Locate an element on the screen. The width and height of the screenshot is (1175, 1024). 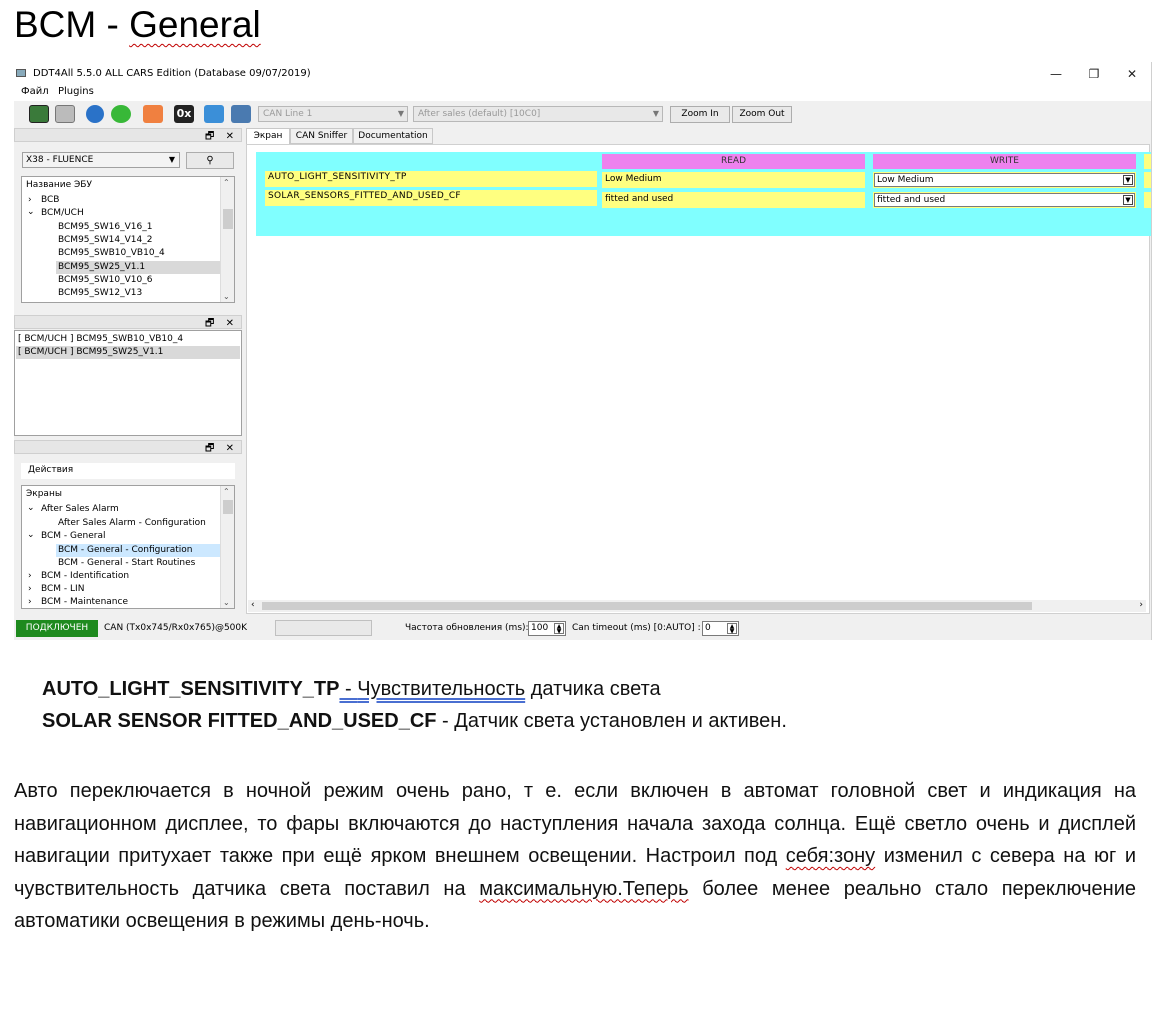
tree-item: BCM - General is located at coordinates (73, 536).